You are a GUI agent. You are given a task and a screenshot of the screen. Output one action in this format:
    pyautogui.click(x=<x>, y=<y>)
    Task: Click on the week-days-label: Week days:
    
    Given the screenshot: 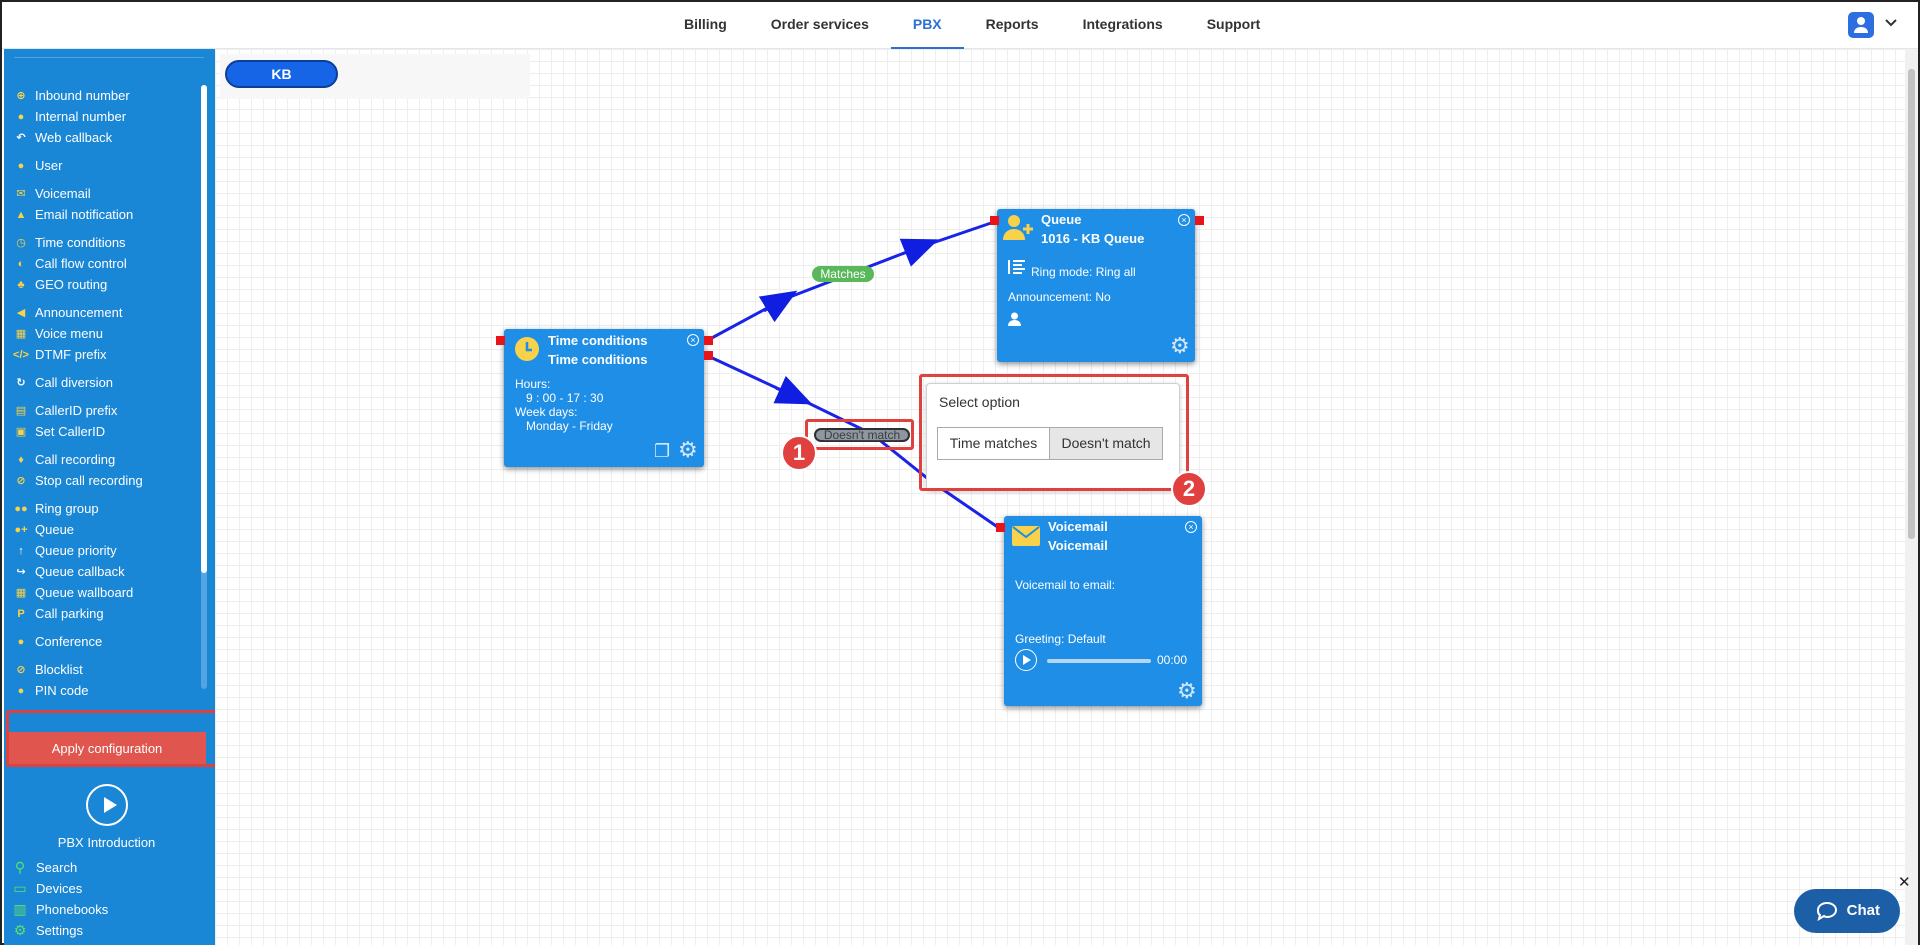 What is the action you would take?
    pyautogui.click(x=546, y=412)
    